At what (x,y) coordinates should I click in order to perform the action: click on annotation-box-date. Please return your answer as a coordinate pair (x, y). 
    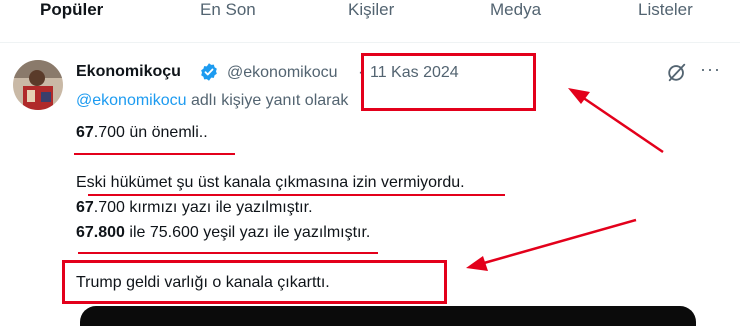
    Looking at the image, I should click on (448, 82).